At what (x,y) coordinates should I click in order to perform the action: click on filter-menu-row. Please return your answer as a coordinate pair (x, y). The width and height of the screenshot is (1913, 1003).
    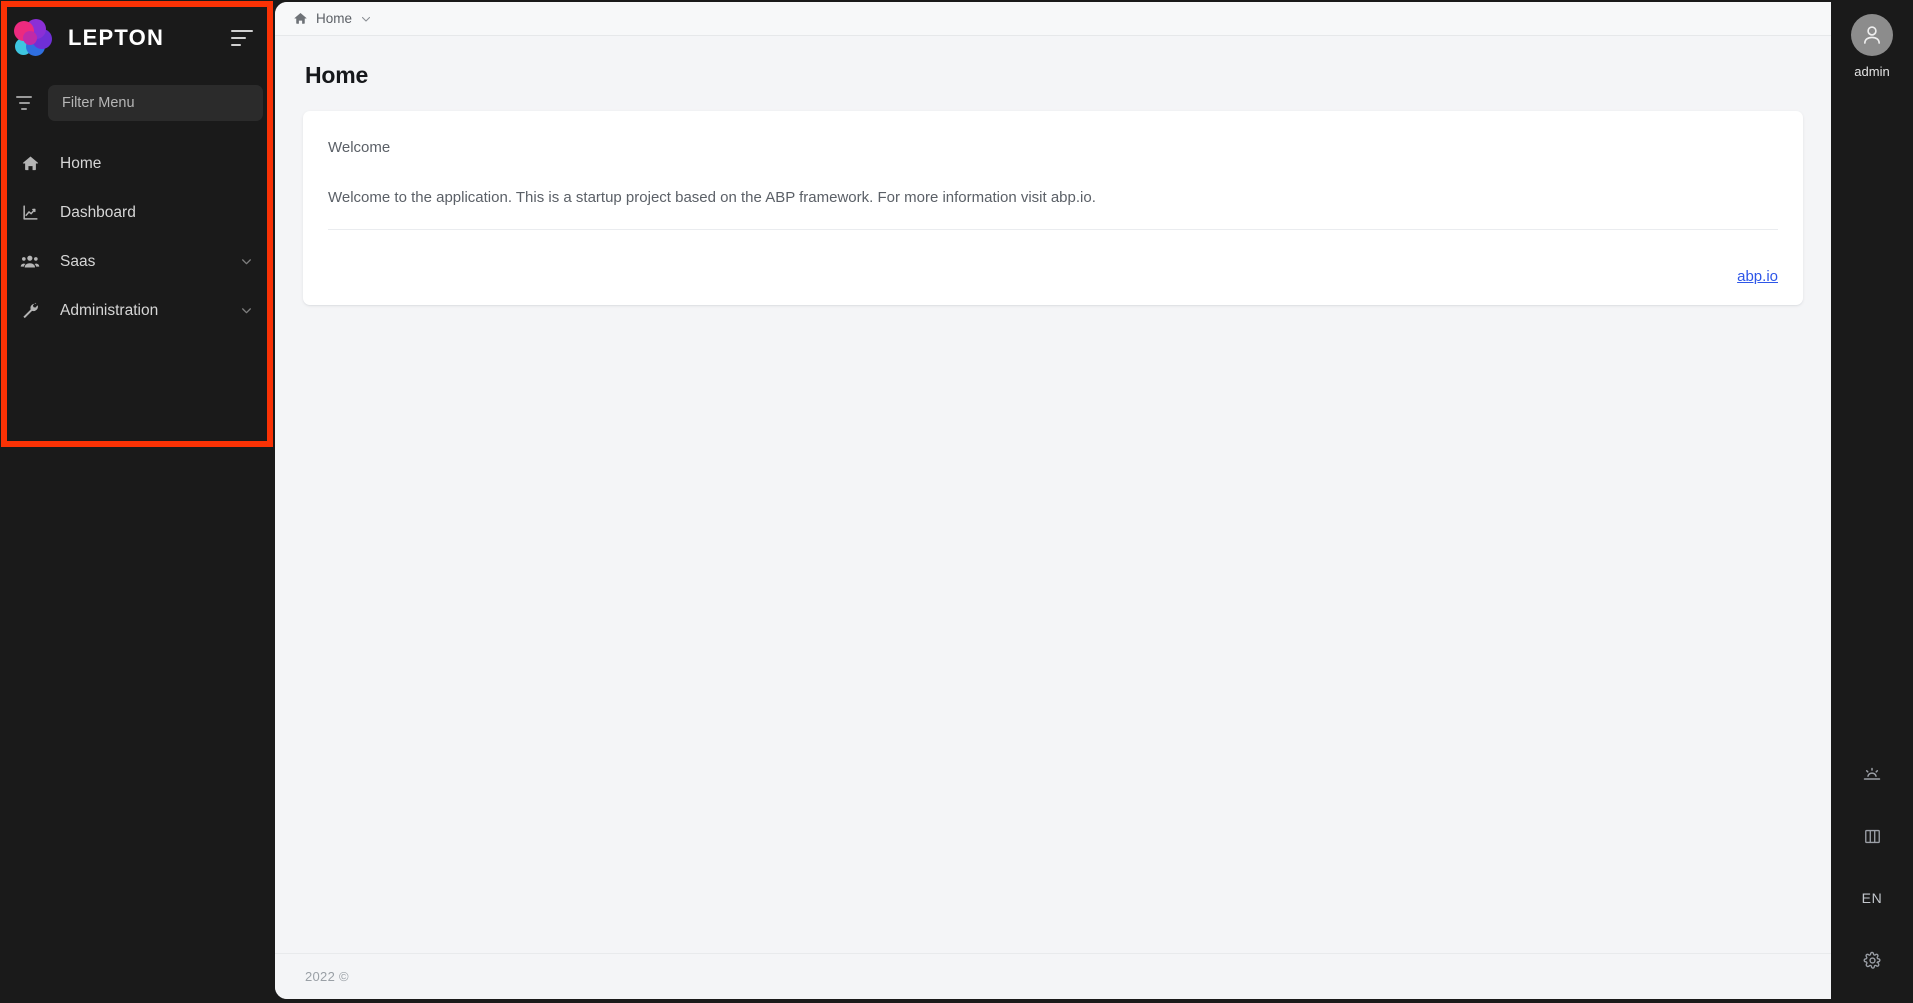
    Looking at the image, I should click on (137, 103).